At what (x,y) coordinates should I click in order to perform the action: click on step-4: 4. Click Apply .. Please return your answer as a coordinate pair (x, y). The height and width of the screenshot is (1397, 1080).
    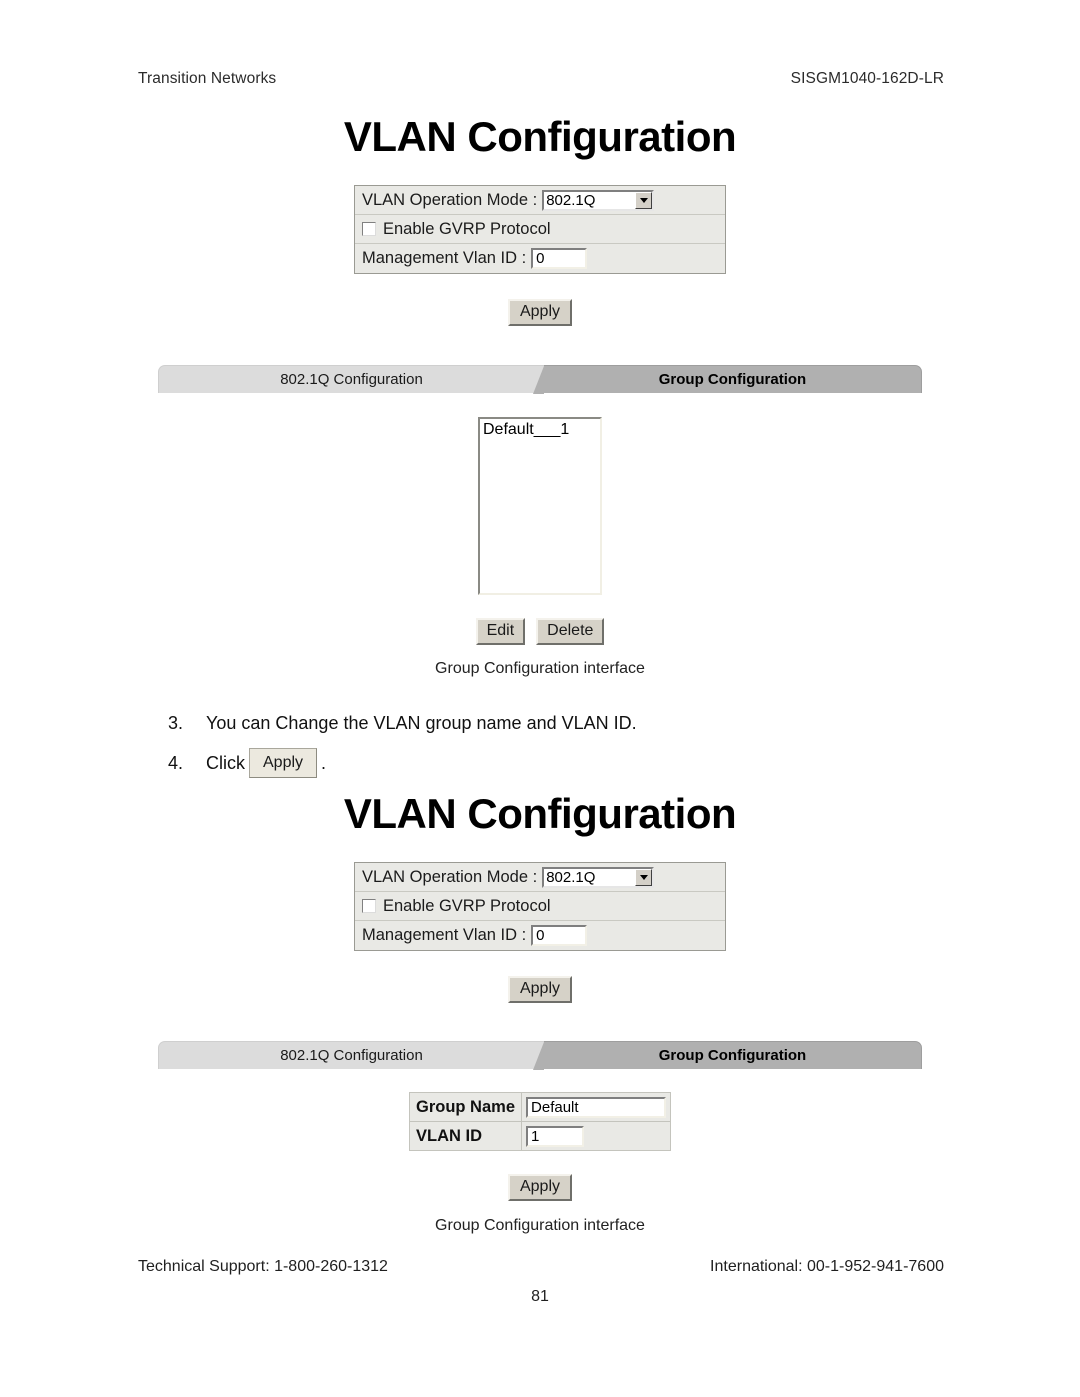
    Looking at the image, I should click on (548, 763).